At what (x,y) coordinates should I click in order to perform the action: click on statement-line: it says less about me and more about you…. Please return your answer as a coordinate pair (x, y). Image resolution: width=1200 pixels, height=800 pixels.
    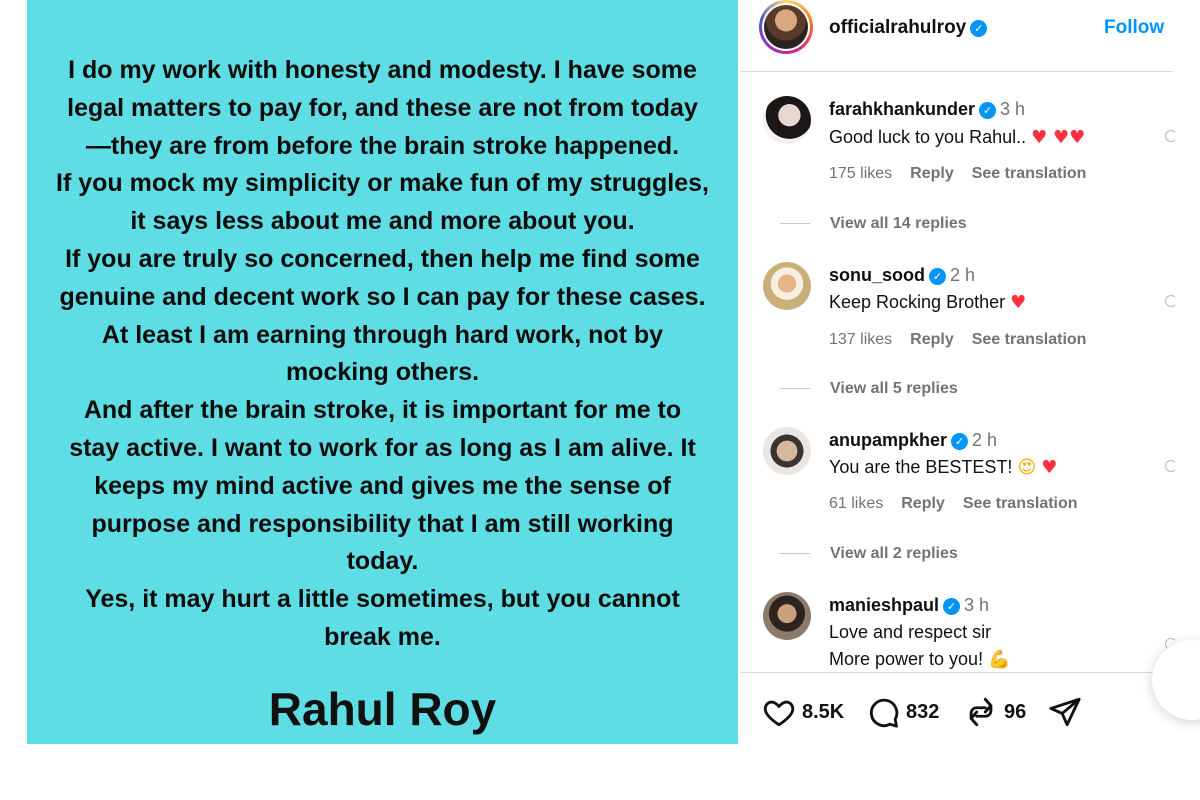
    Looking at the image, I should click on (382, 221).